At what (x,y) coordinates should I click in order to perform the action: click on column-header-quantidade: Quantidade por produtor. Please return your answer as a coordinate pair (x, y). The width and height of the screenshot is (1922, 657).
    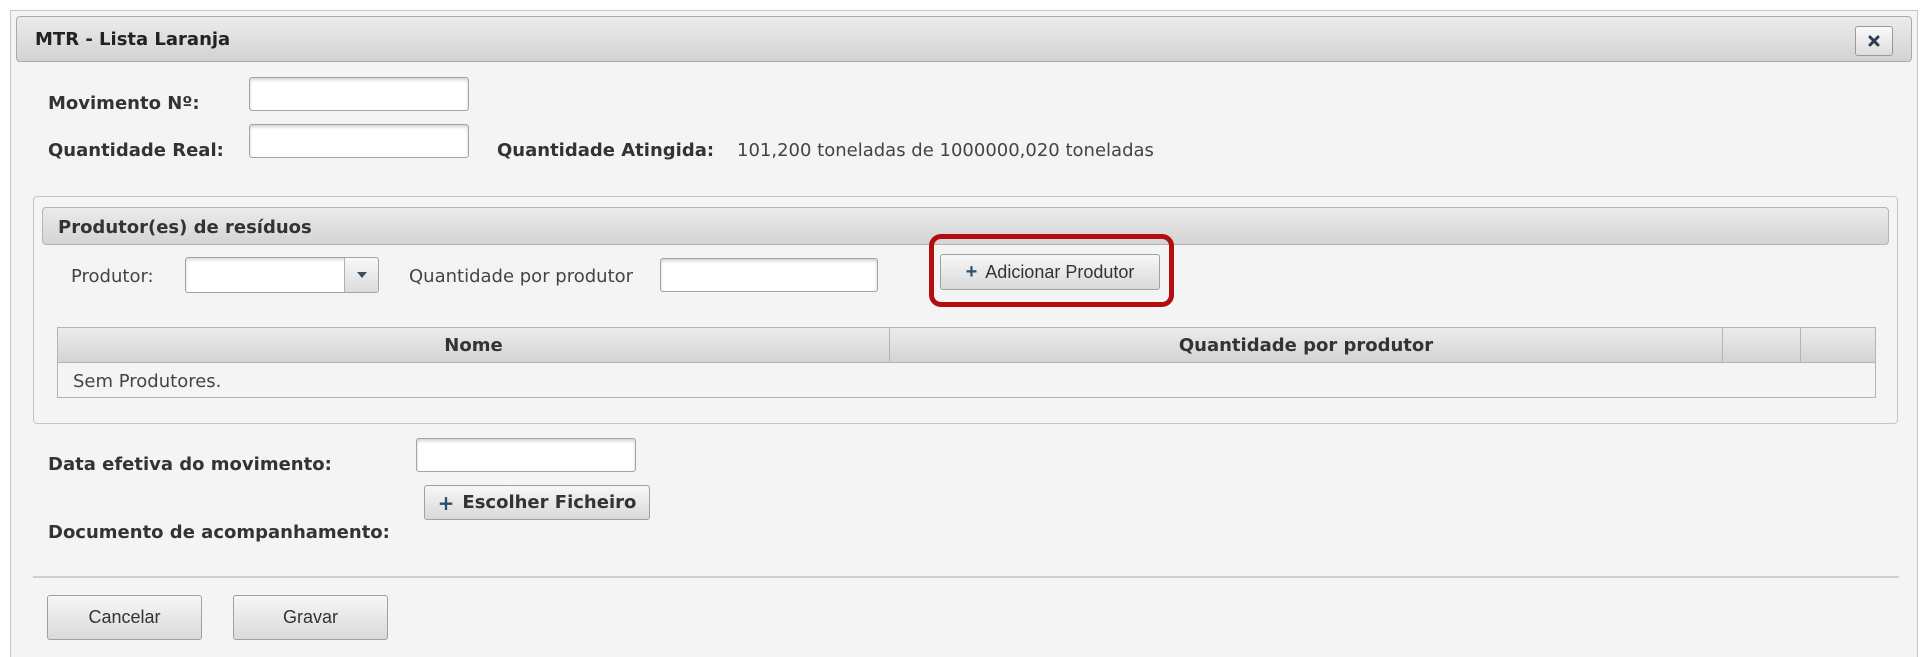
    Looking at the image, I should click on (1306, 345).